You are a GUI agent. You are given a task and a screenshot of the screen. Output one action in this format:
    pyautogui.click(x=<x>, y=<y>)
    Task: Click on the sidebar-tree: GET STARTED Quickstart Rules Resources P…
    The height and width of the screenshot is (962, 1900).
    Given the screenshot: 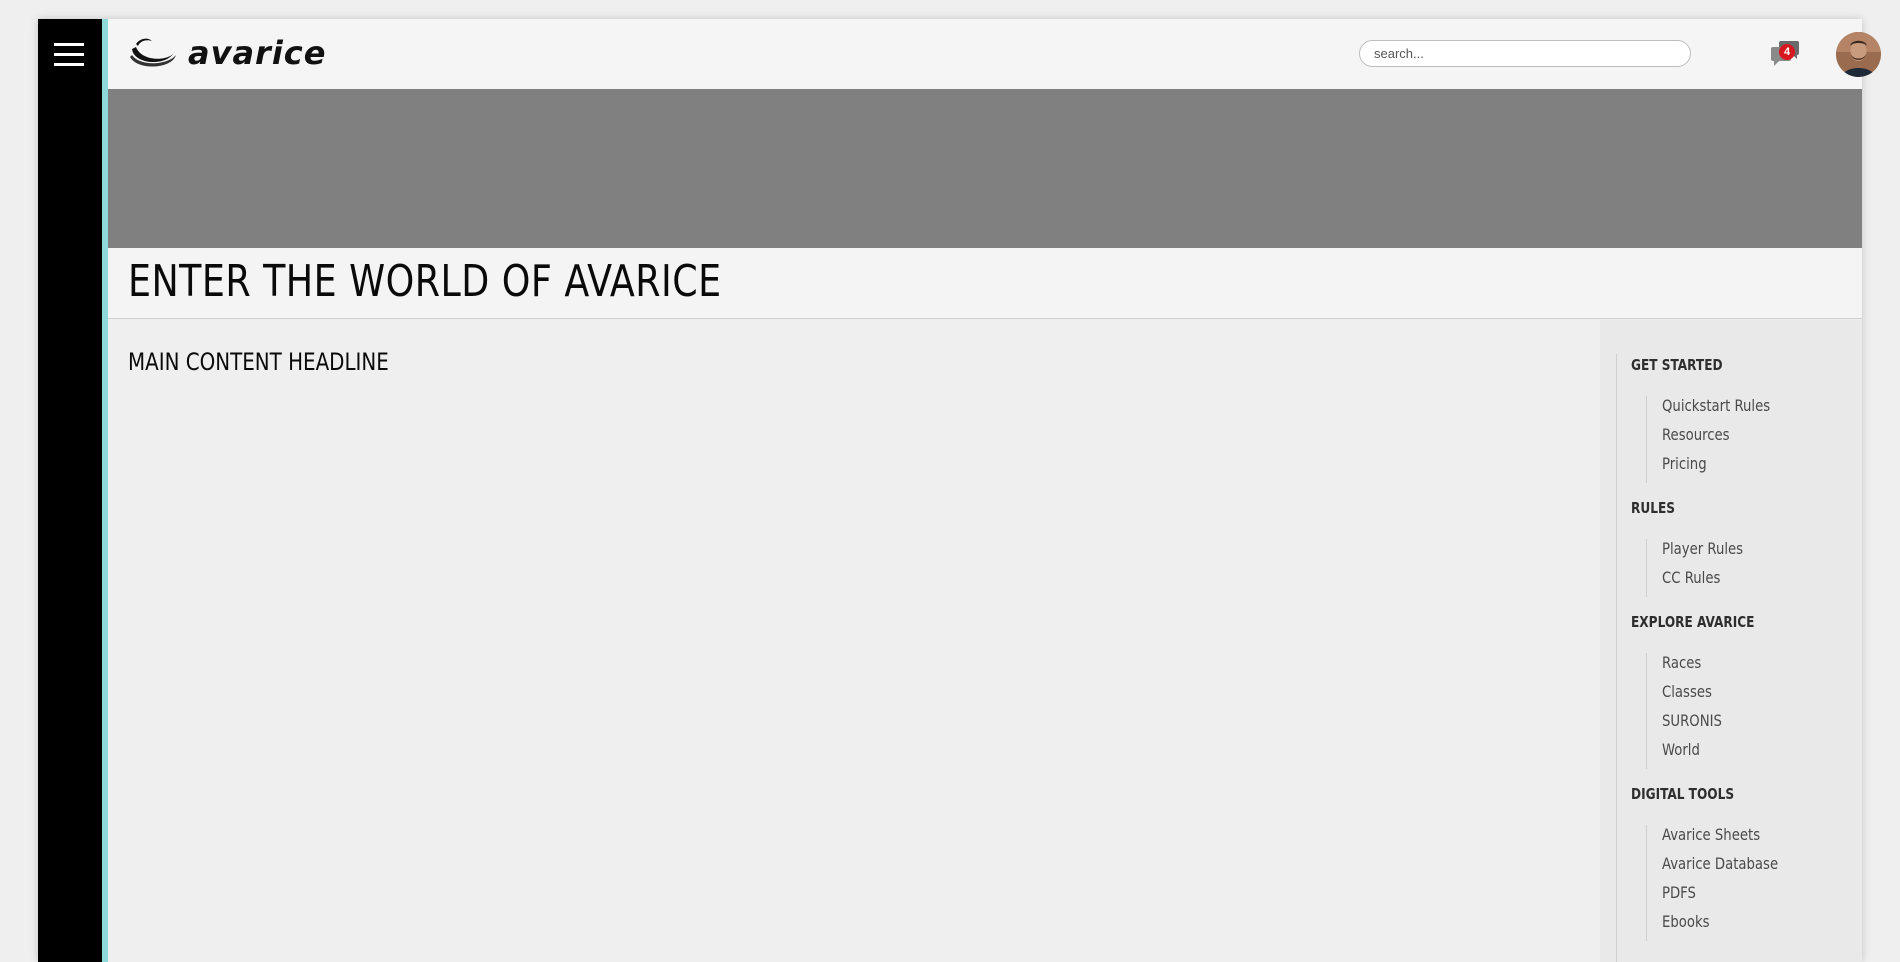 What is the action you would take?
    pyautogui.click(x=1726, y=658)
    